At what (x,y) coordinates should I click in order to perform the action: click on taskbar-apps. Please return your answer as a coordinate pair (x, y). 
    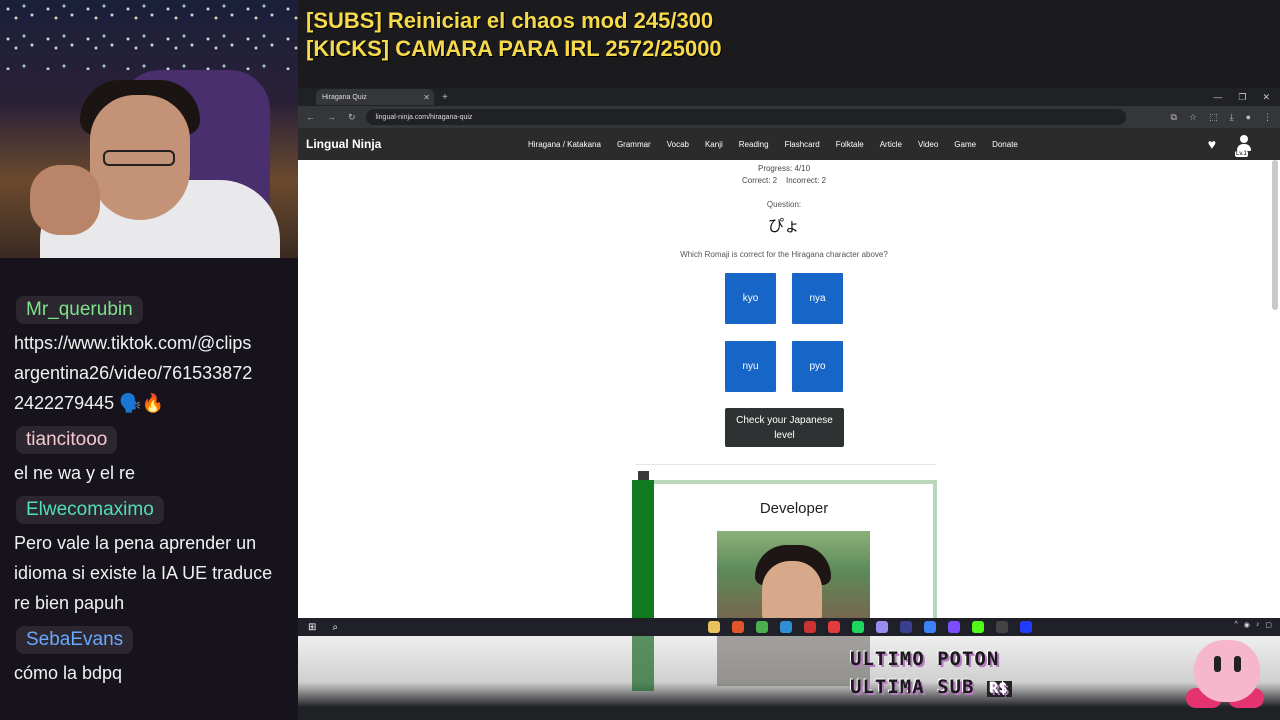
    Looking at the image, I should click on (870, 627).